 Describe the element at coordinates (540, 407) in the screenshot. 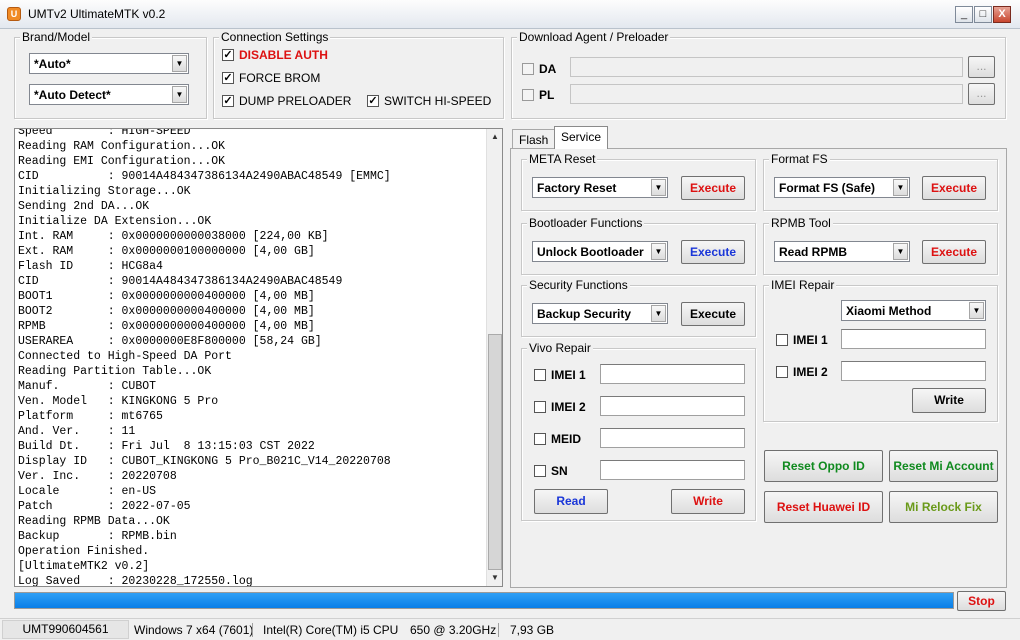

I see `vivo-imei2-checkbox` at that location.